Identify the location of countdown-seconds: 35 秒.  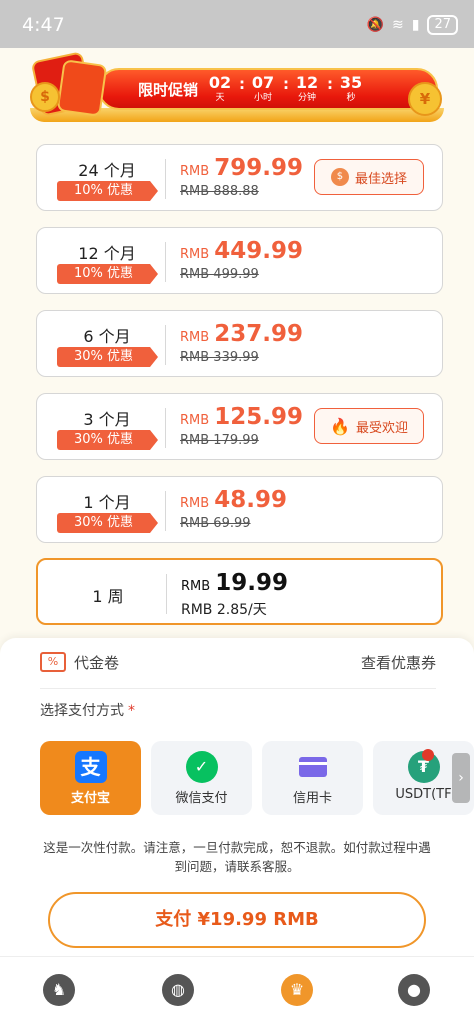
(351, 89).